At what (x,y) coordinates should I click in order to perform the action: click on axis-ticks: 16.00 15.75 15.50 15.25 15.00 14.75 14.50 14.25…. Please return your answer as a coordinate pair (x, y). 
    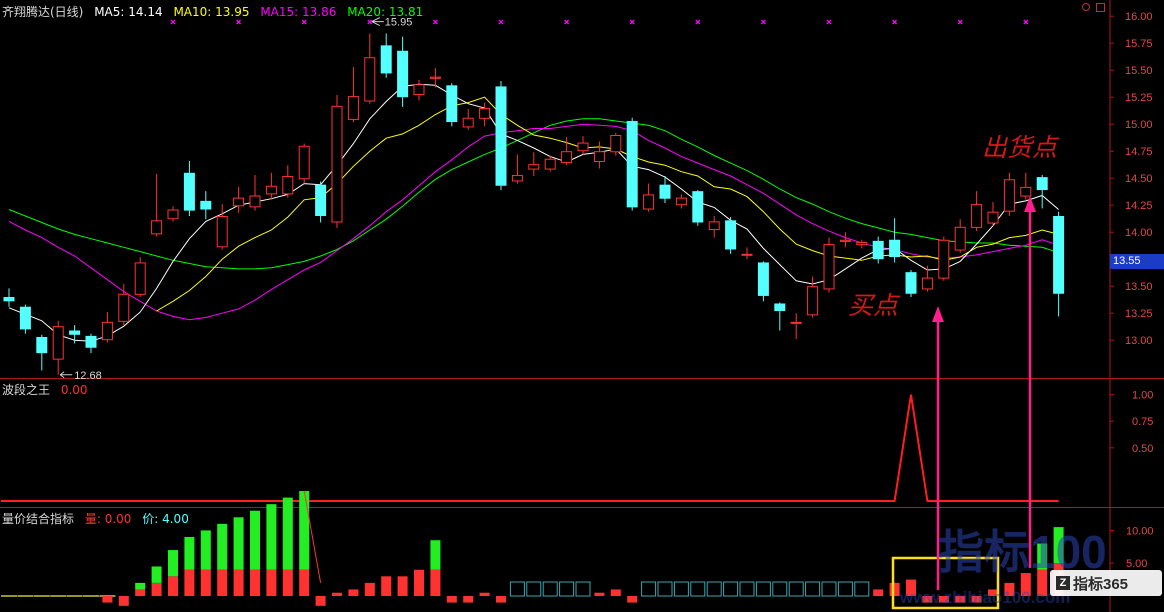
    Looking at the image, I should click on (1132, 290).